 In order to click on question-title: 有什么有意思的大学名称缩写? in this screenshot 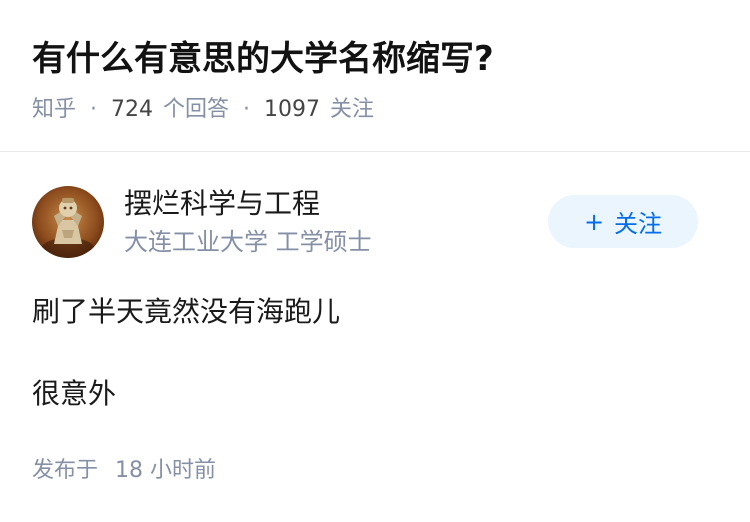, I will do `click(263, 59)`.